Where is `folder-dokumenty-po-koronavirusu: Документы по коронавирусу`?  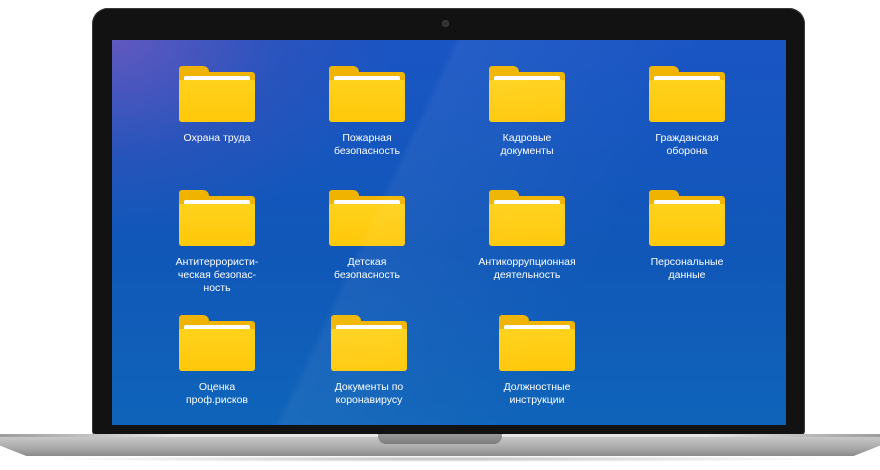
folder-dokumenty-po-koronavirusu: Документы по коронавирусу is located at coordinates (369, 361).